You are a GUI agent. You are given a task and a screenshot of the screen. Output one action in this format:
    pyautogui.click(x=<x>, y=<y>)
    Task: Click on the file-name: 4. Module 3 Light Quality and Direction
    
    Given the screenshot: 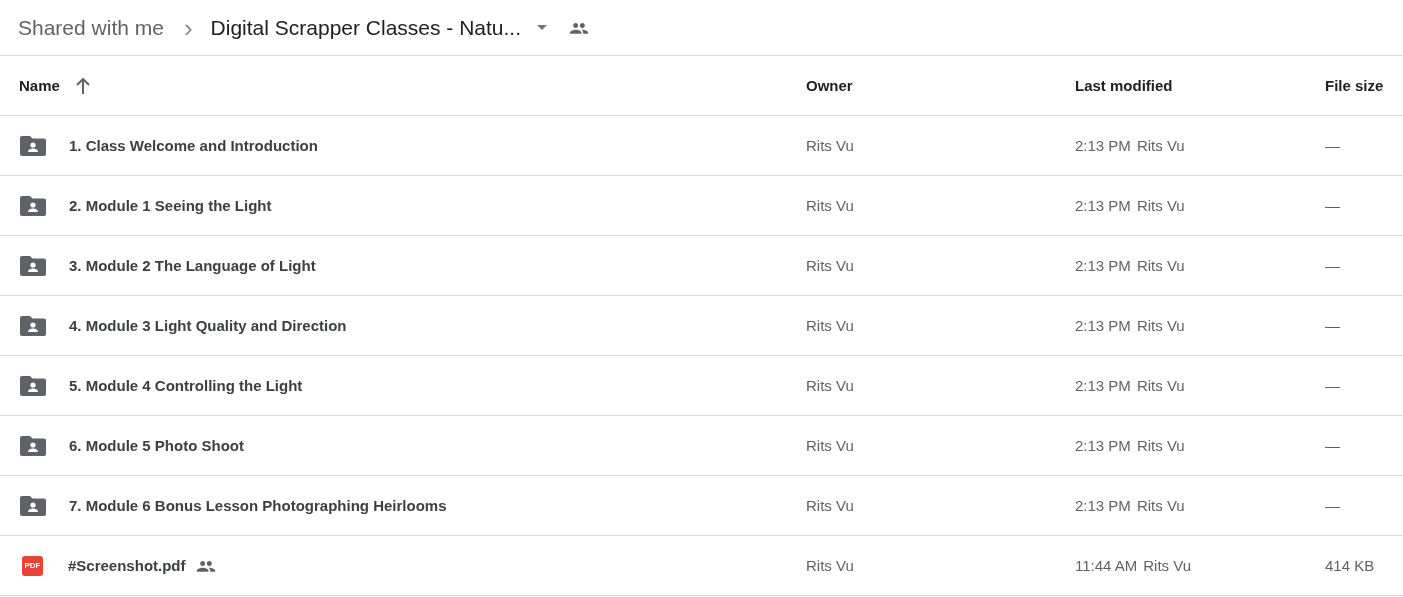 What is the action you would take?
    pyautogui.click(x=208, y=325)
    